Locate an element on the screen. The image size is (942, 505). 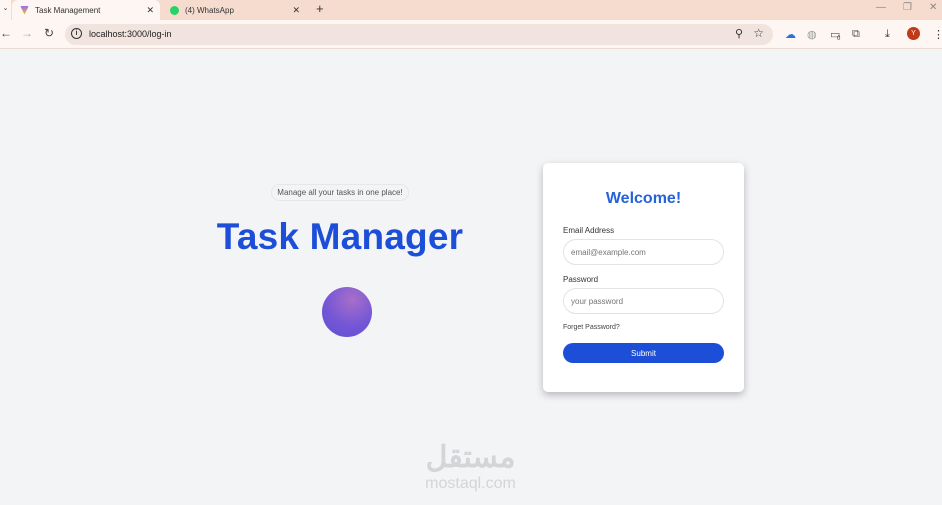
restore-icon: ❐ is located at coordinates (907, 7).